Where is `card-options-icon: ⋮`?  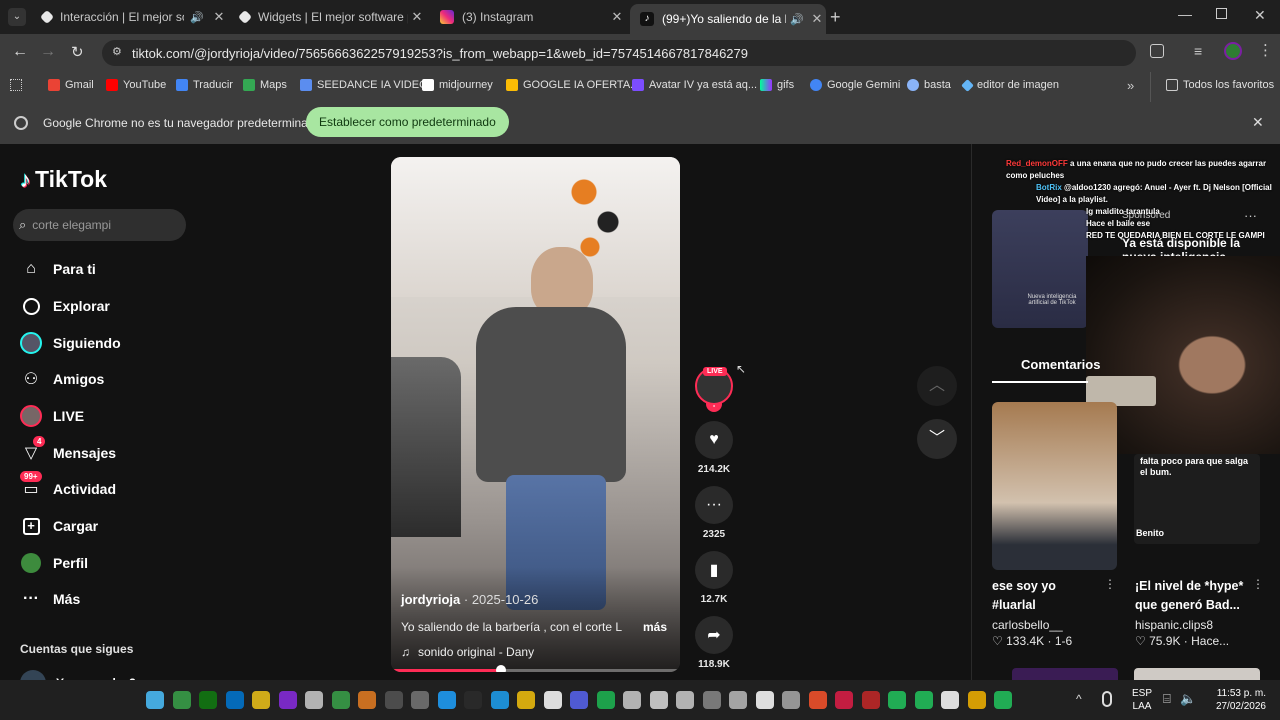 card-options-icon: ⋮ is located at coordinates (1258, 584).